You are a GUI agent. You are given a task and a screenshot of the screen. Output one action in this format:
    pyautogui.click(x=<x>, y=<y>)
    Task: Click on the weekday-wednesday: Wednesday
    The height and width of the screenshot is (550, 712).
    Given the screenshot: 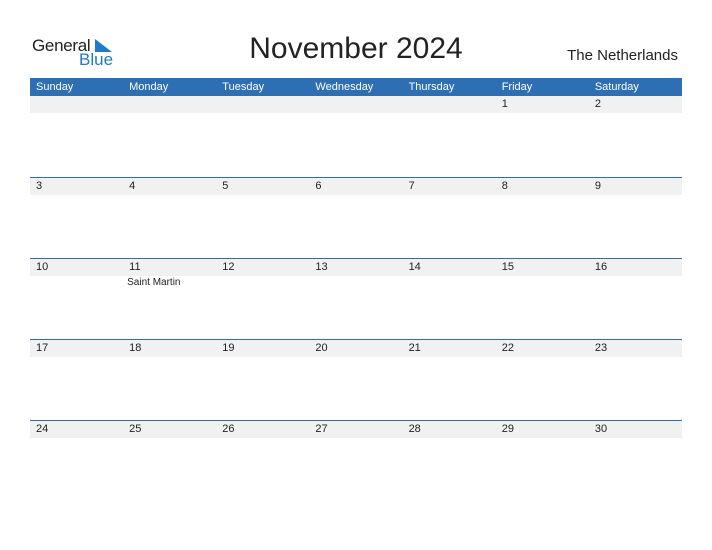 What is the action you would take?
    pyautogui.click(x=344, y=87)
    